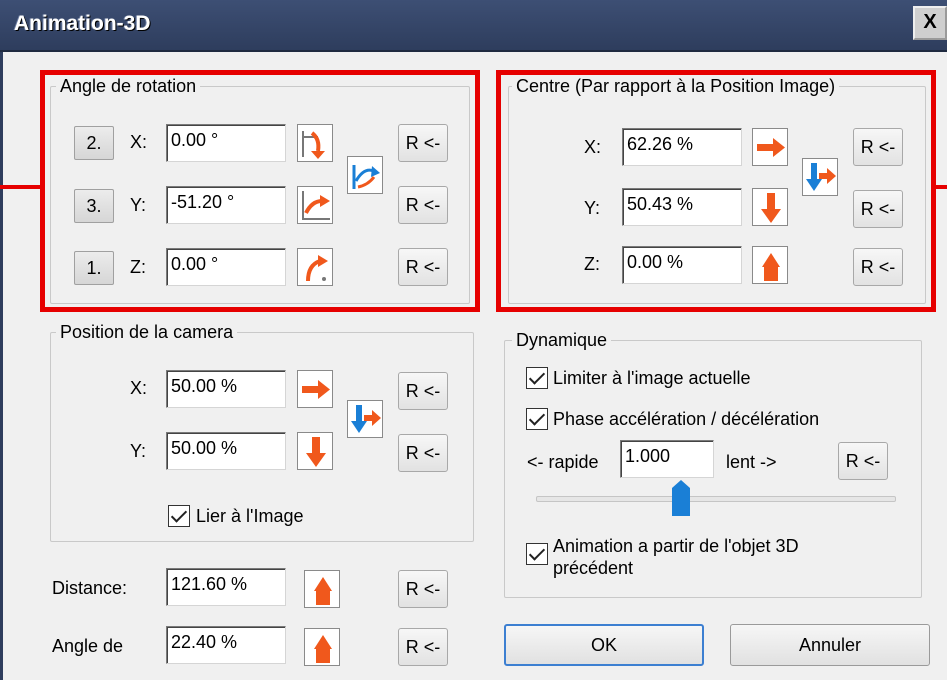 This screenshot has width=947, height=680. I want to click on camera-arrow-down-icon, so click(315, 451).